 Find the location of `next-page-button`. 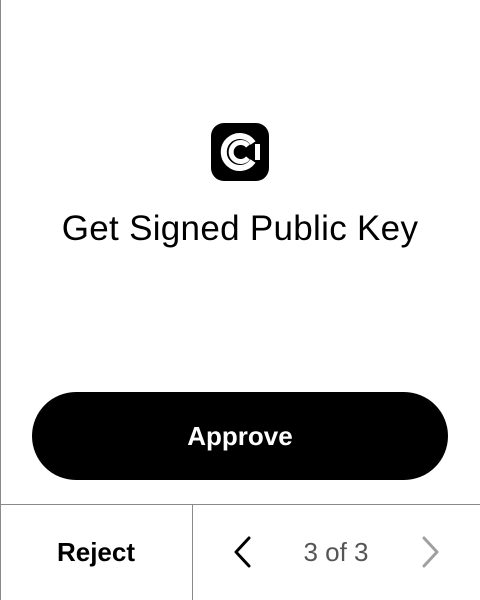

next-page-button is located at coordinates (430, 552).